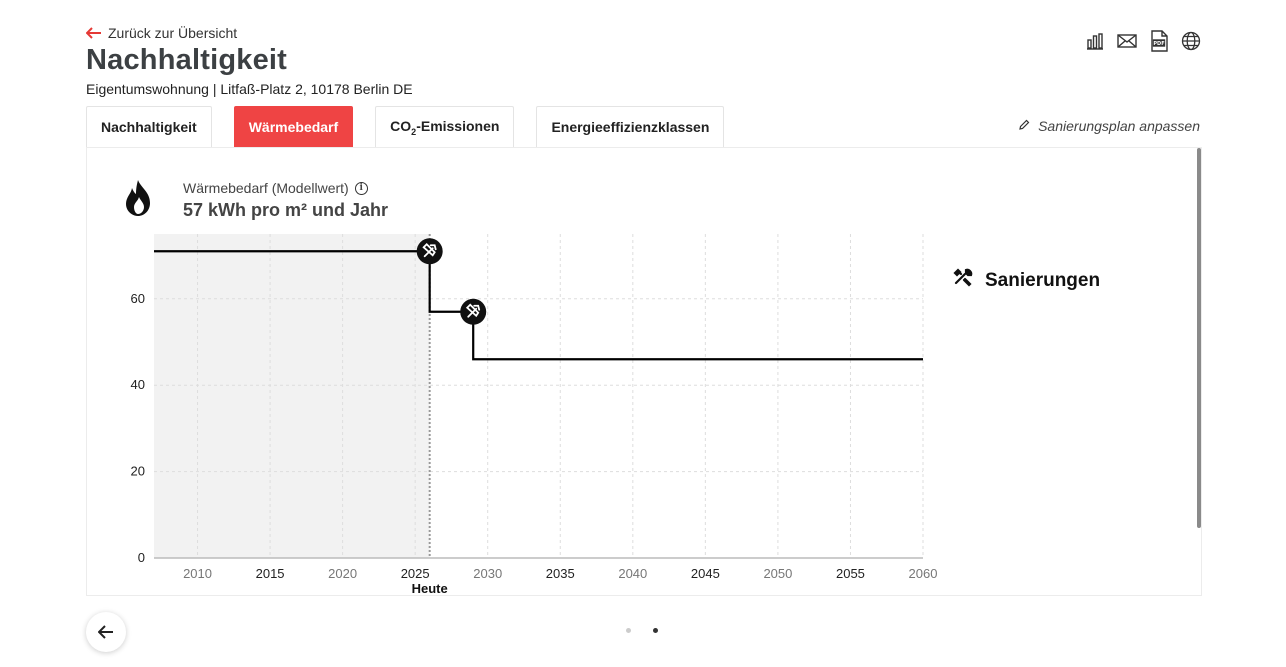  Describe the element at coordinates (642, 630) in the screenshot. I see `pagination-dots` at that location.